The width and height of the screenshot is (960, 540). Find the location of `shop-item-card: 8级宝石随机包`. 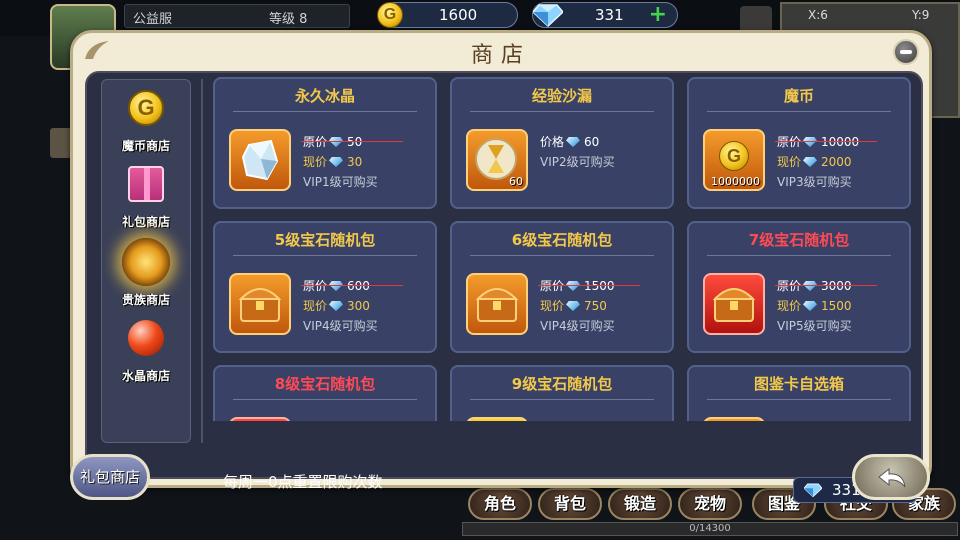

shop-item-card: 8级宝石随机包 is located at coordinates (325, 393).